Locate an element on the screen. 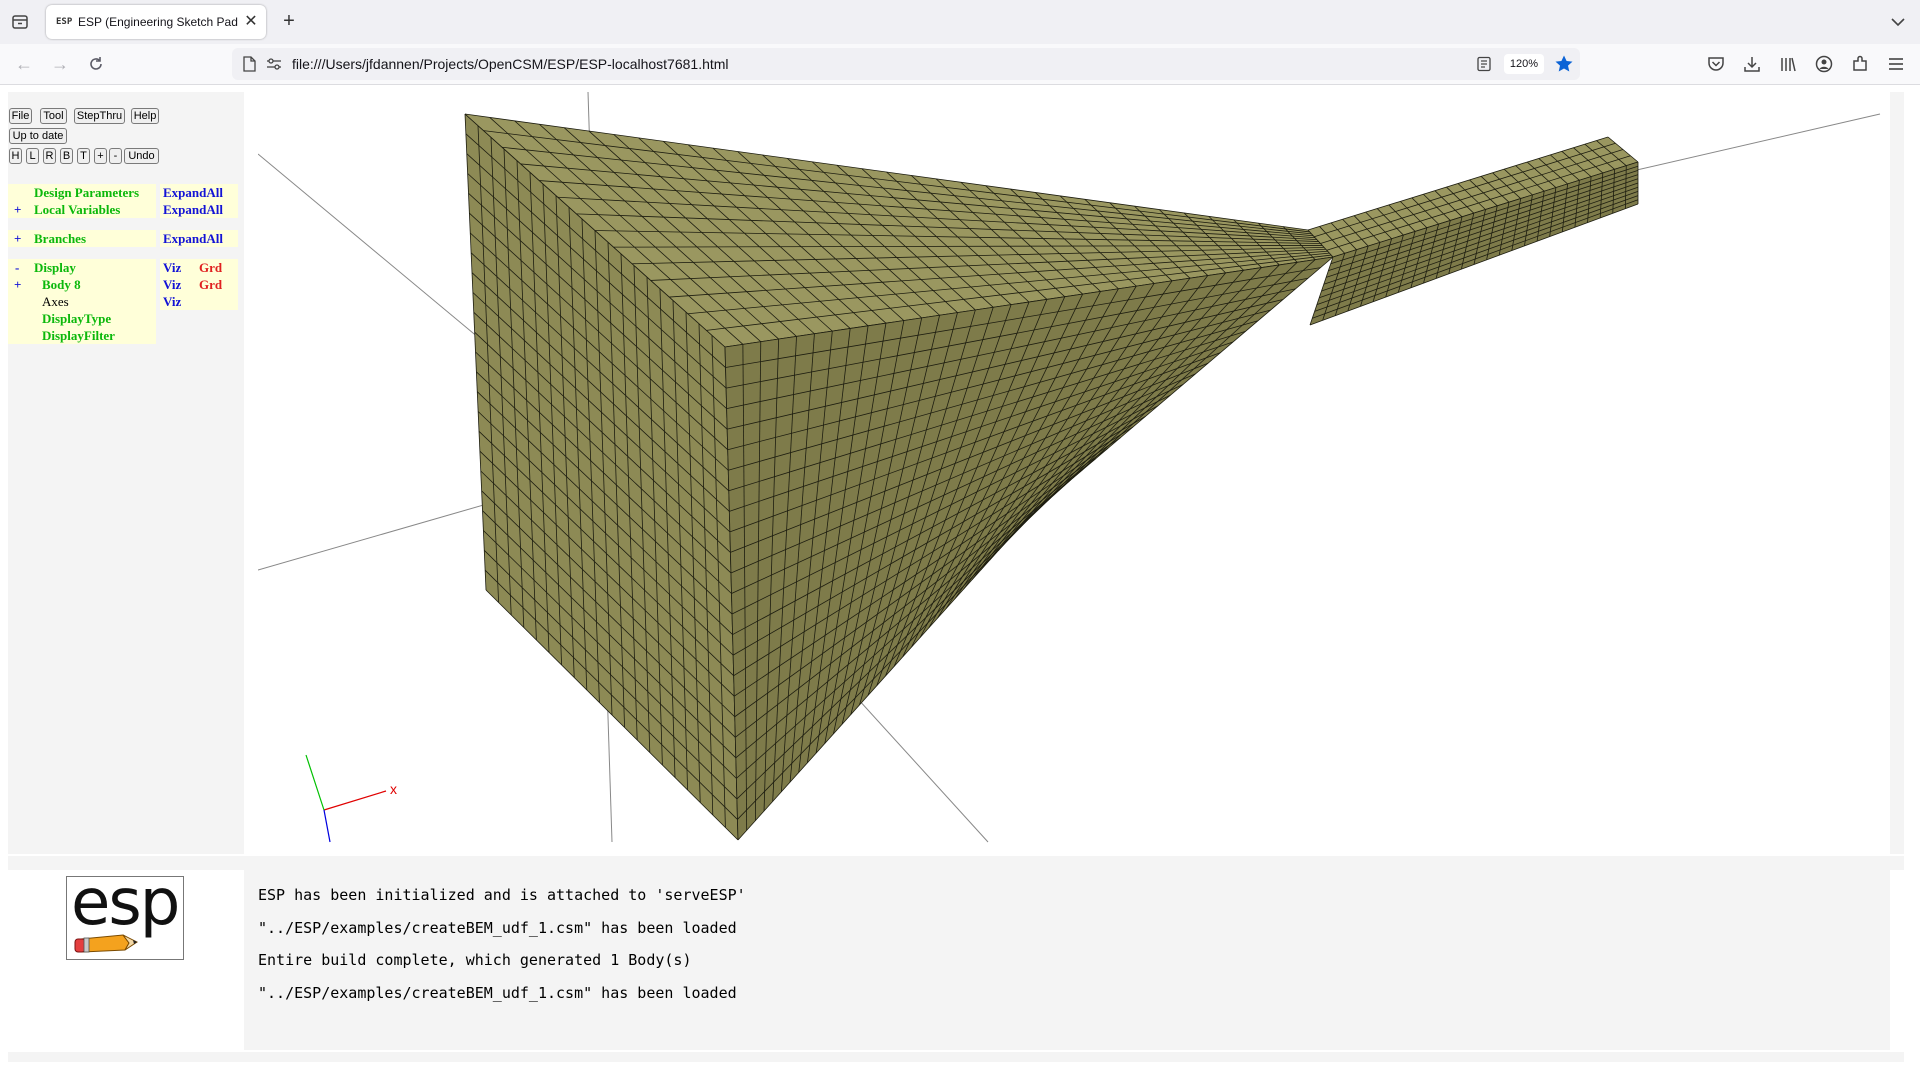 Image resolution: width=1920 pixels, height=1080 pixels. vertical-divider is located at coordinates (251, 960).